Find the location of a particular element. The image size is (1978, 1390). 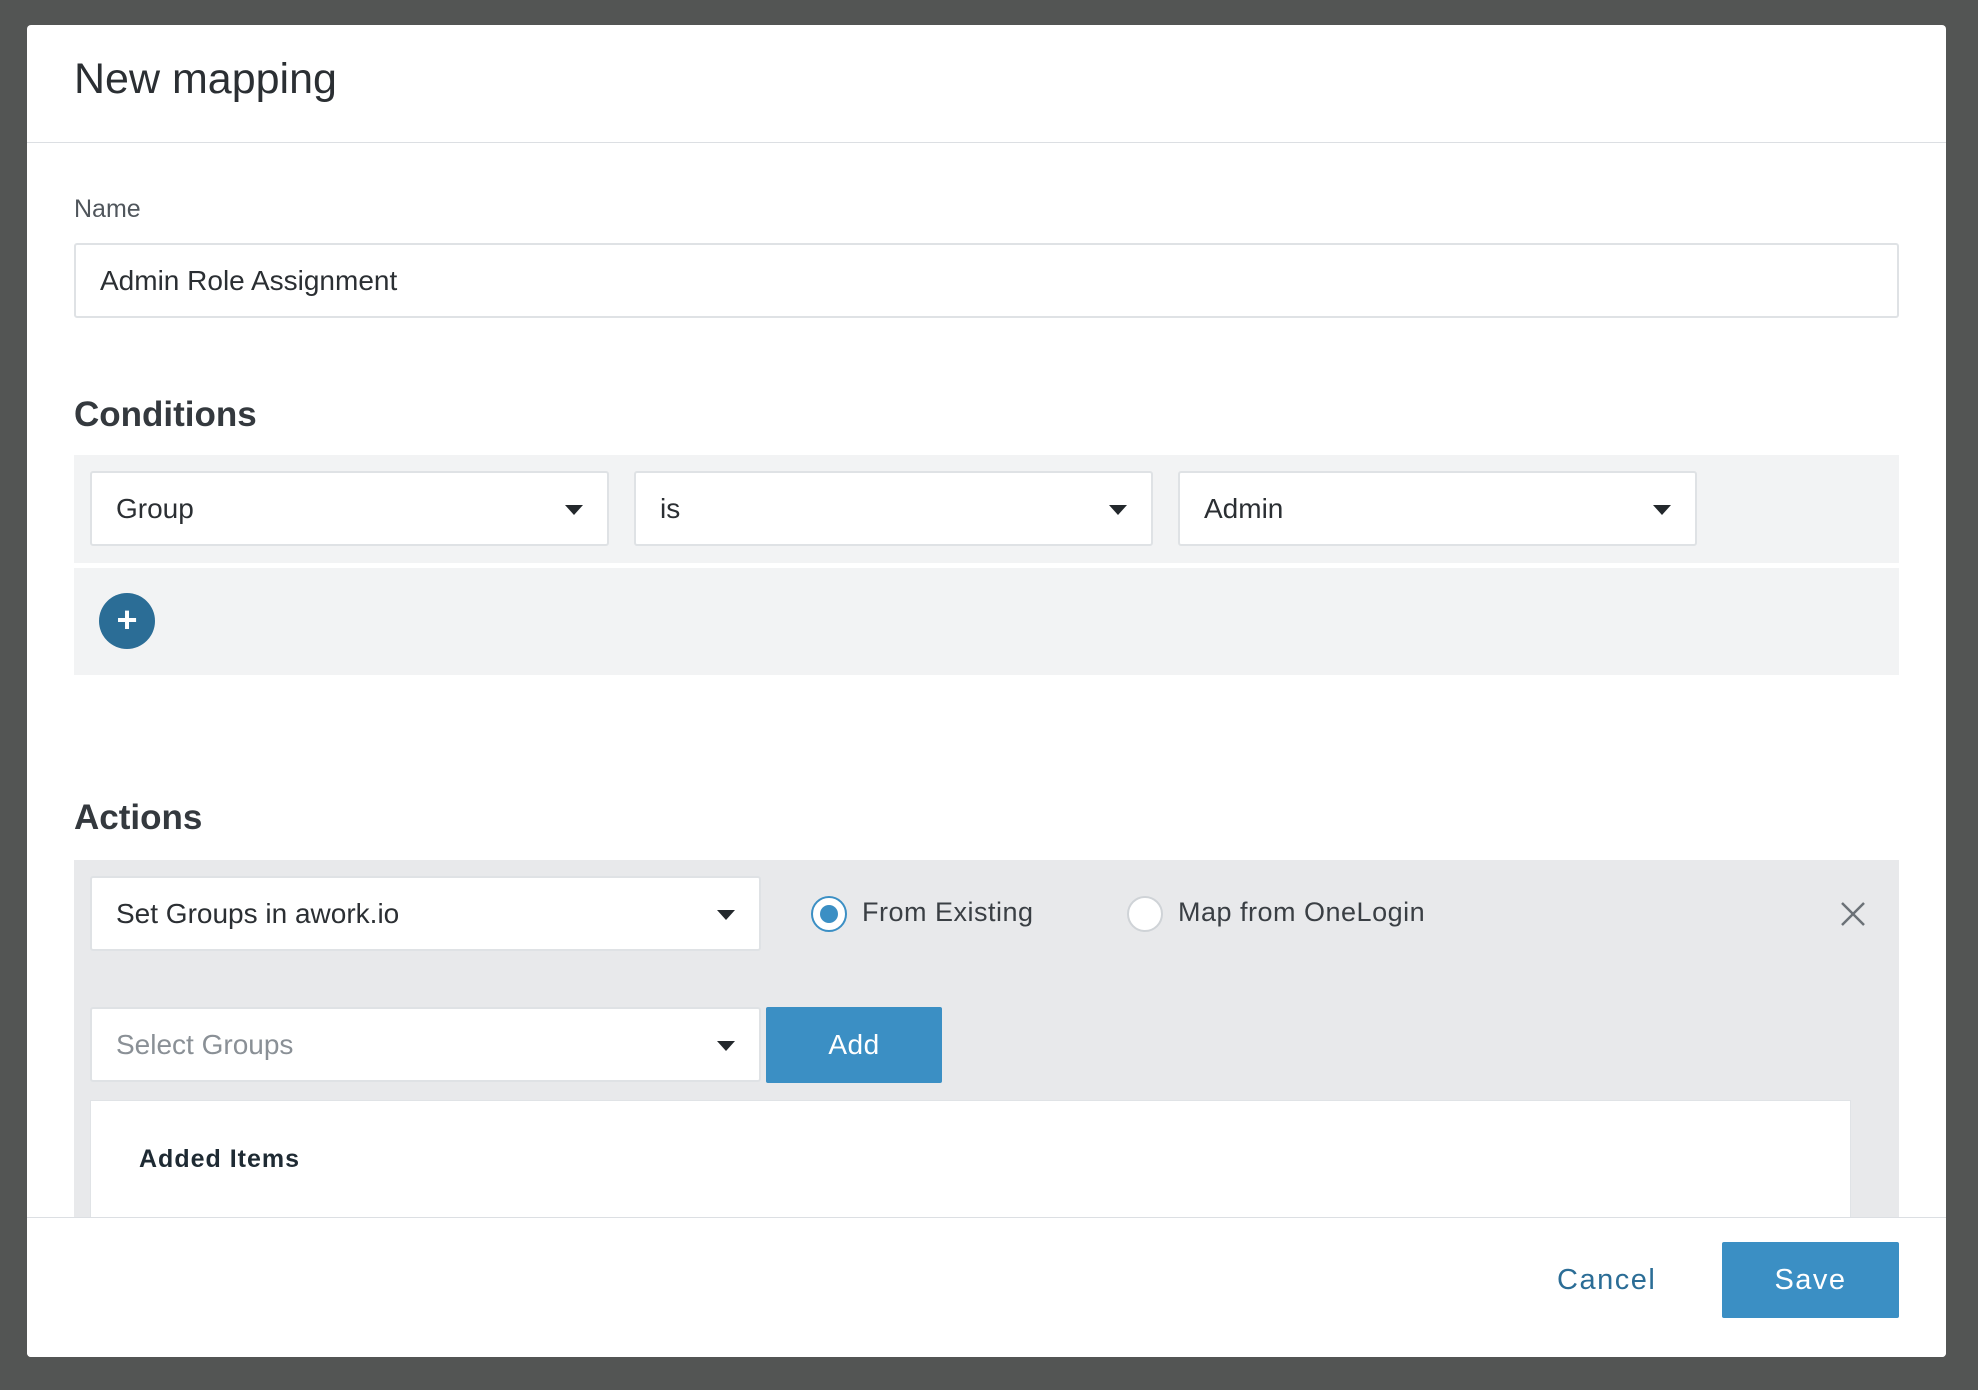

dialog-header: New mapping is located at coordinates (986, 84).